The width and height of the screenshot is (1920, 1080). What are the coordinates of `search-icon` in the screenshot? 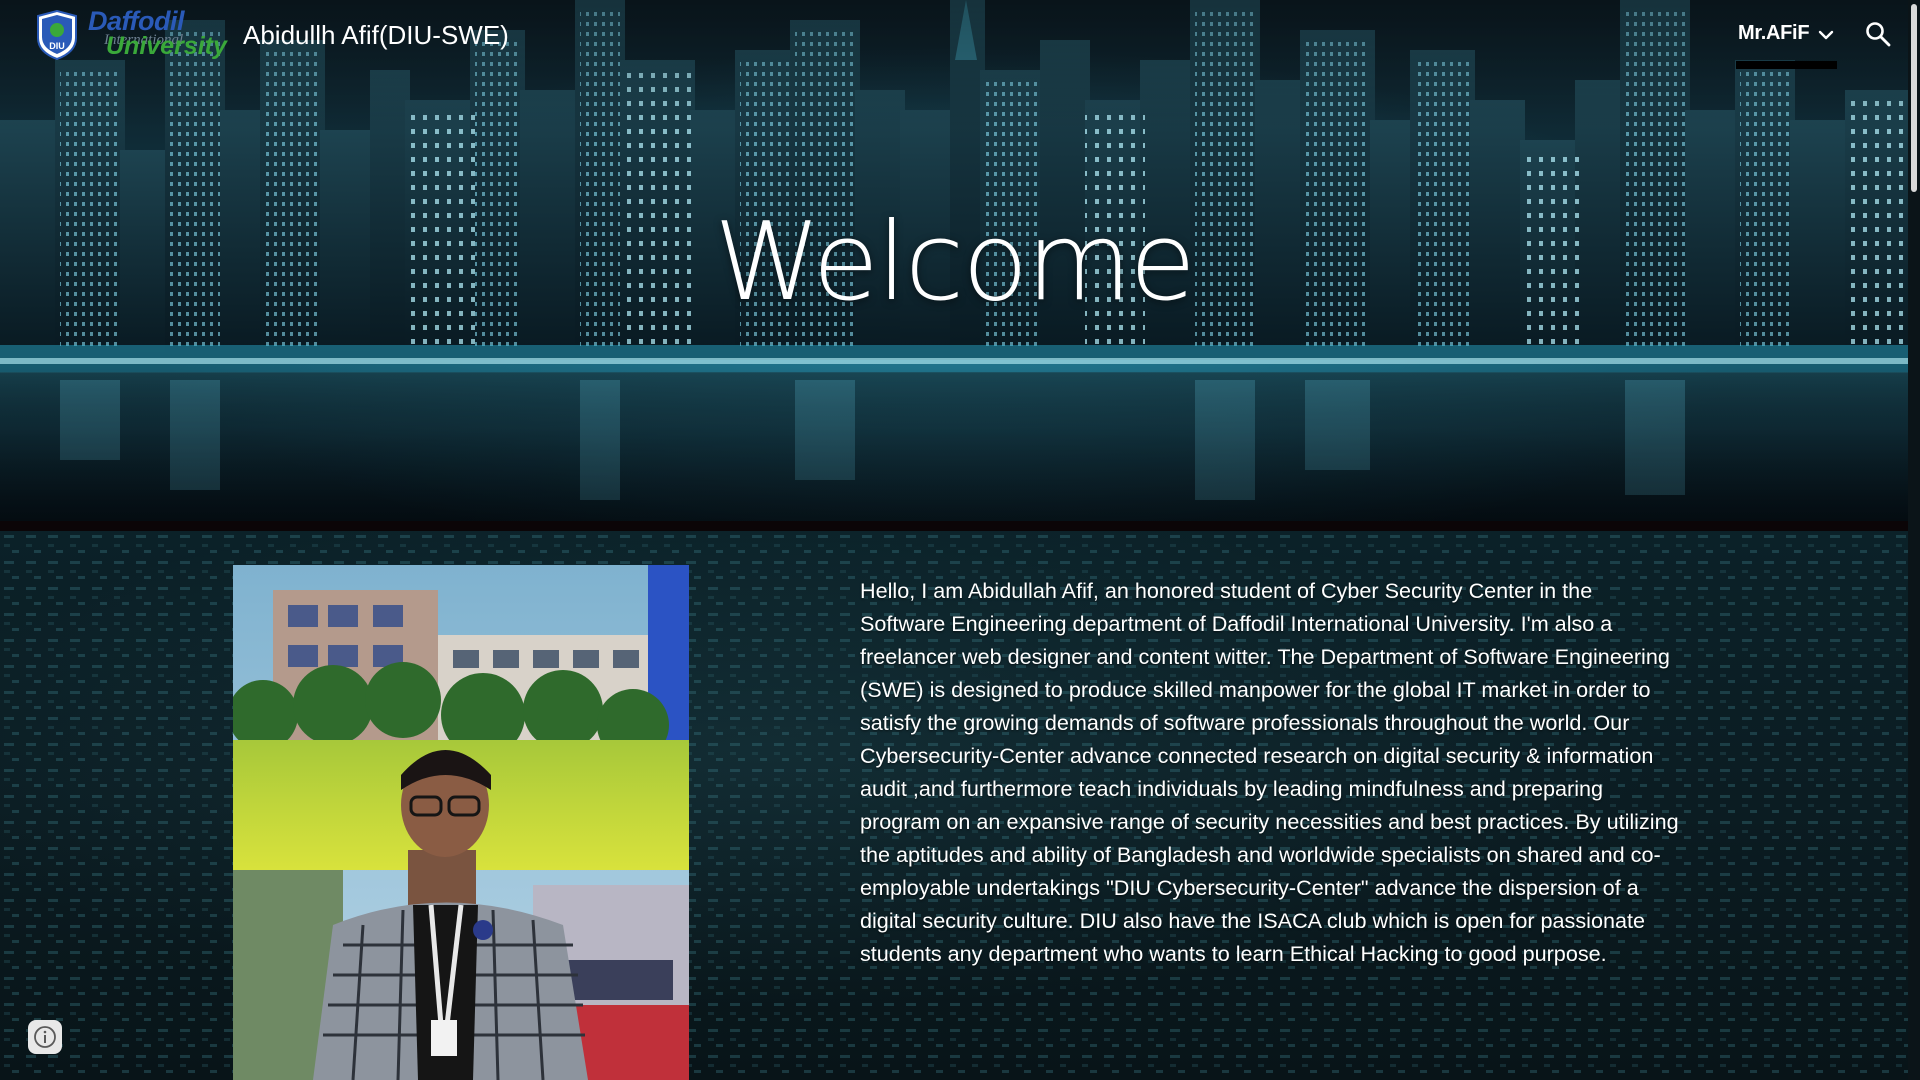 It's located at (1878, 34).